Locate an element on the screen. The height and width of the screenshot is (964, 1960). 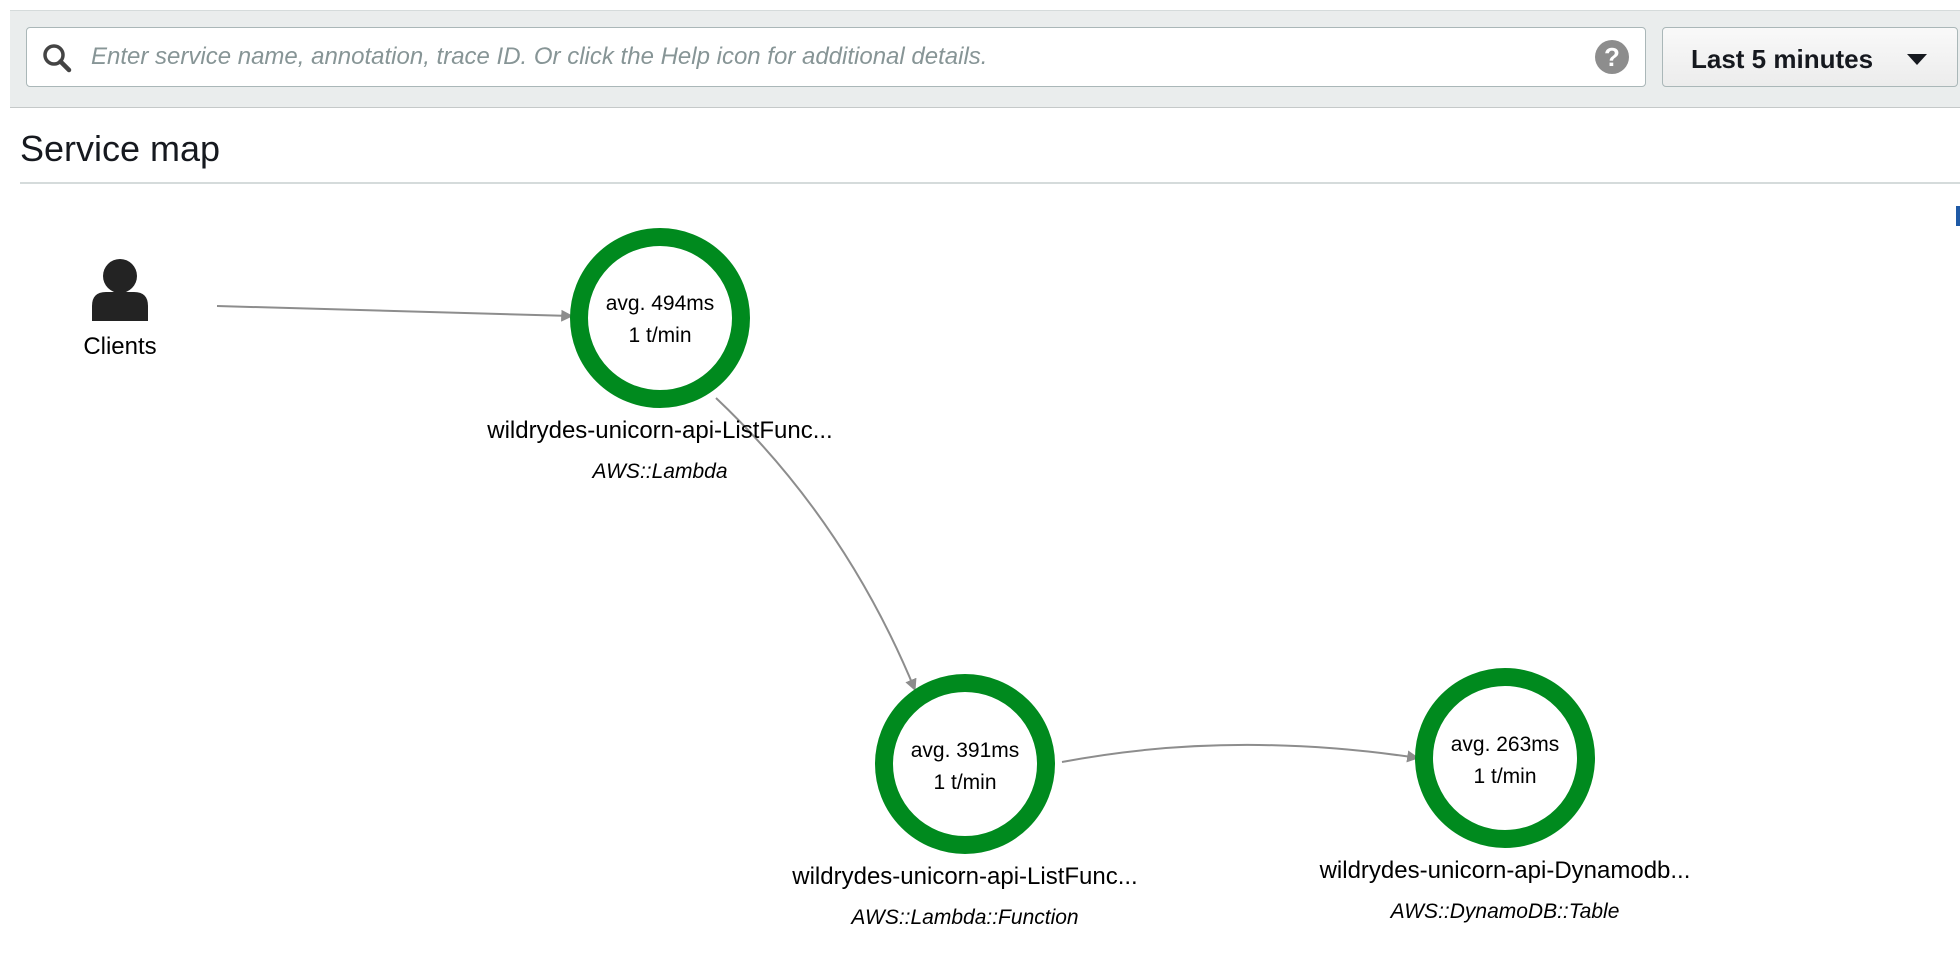
node-type-label: AWS::DynamoDB::Table is located at coordinates (1504, 911).